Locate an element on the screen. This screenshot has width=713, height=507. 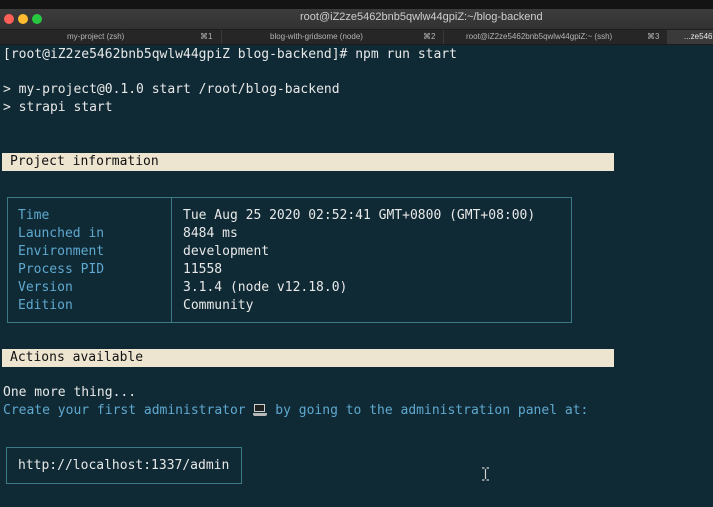
info-value: 8484 ms is located at coordinates (210, 233).